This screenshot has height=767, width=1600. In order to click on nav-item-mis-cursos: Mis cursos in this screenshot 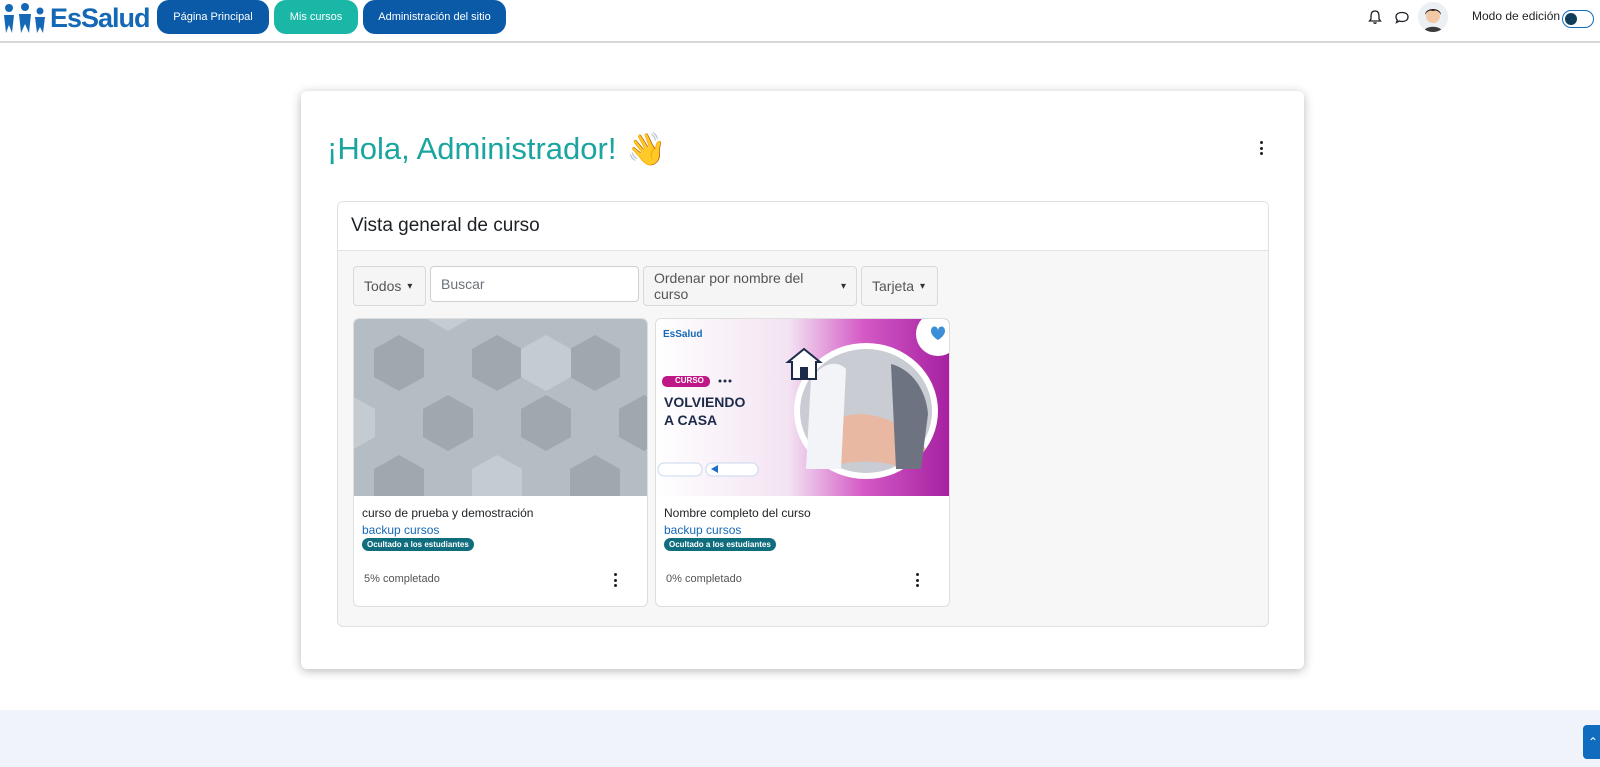, I will do `click(316, 17)`.